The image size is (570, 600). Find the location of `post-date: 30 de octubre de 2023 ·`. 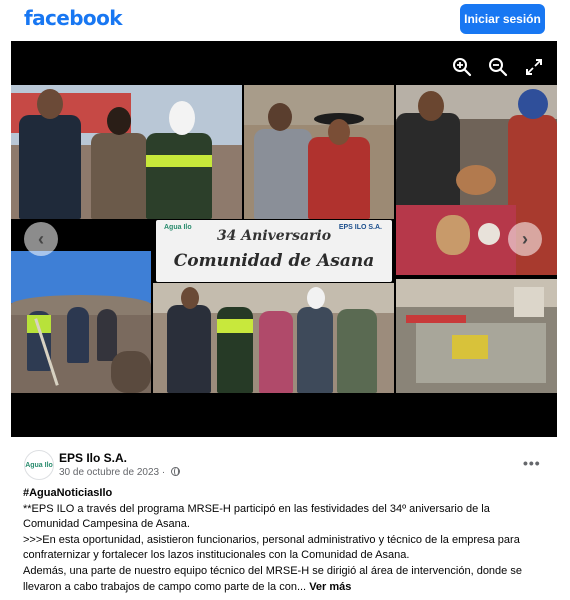

post-date: 30 de octubre de 2023 · is located at coordinates (119, 472).